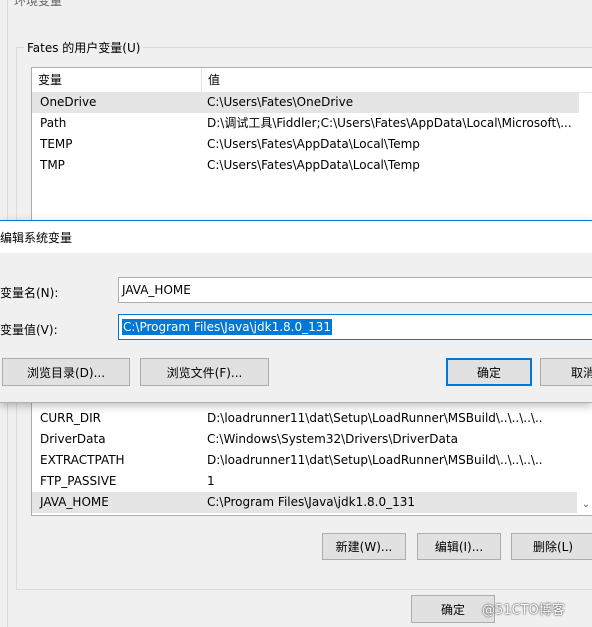  I want to click on var-value: C:\Users\Fates\OneDrive, so click(280, 102).